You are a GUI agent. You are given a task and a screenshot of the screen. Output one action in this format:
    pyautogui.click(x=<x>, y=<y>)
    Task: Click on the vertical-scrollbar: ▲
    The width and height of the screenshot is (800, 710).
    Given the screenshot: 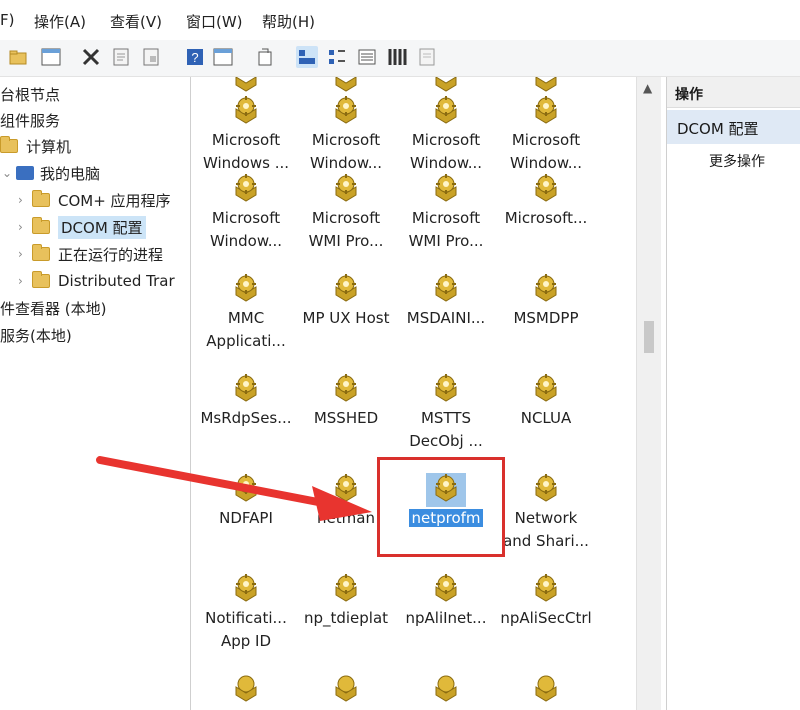 What is the action you would take?
    pyautogui.click(x=648, y=393)
    